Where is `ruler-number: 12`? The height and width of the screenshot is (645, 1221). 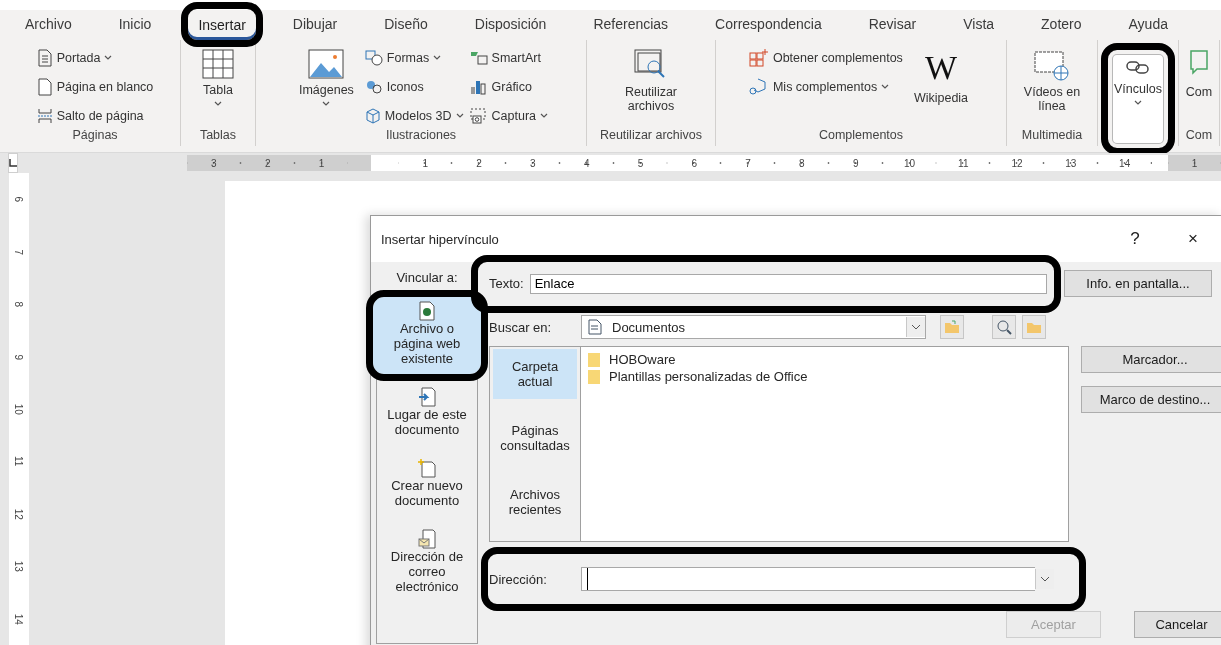 ruler-number: 12 is located at coordinates (1017, 163).